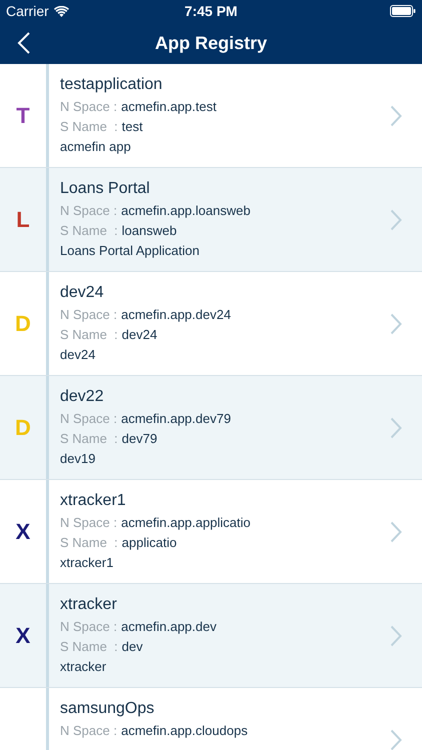 The width and height of the screenshot is (422, 750). Describe the element at coordinates (83, 667) in the screenshot. I see `app-description: xtracker` at that location.